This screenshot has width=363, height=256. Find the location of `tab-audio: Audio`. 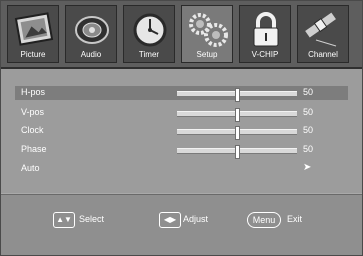

tab-audio: Audio is located at coordinates (91, 34).